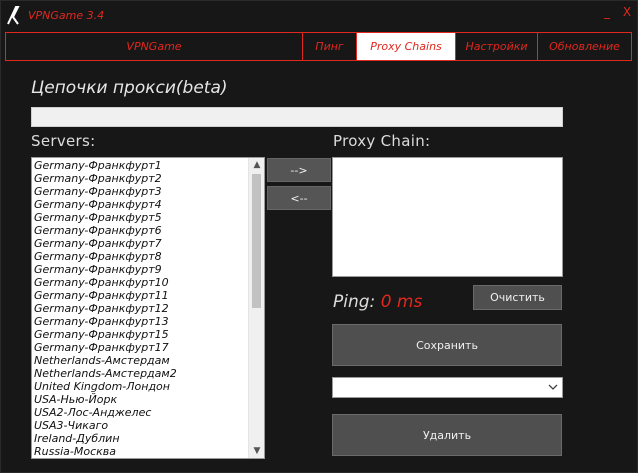 The height and width of the screenshot is (473, 638). Describe the element at coordinates (140, 438) in the screenshot. I see `list-item: Ireland-Дублин` at that location.